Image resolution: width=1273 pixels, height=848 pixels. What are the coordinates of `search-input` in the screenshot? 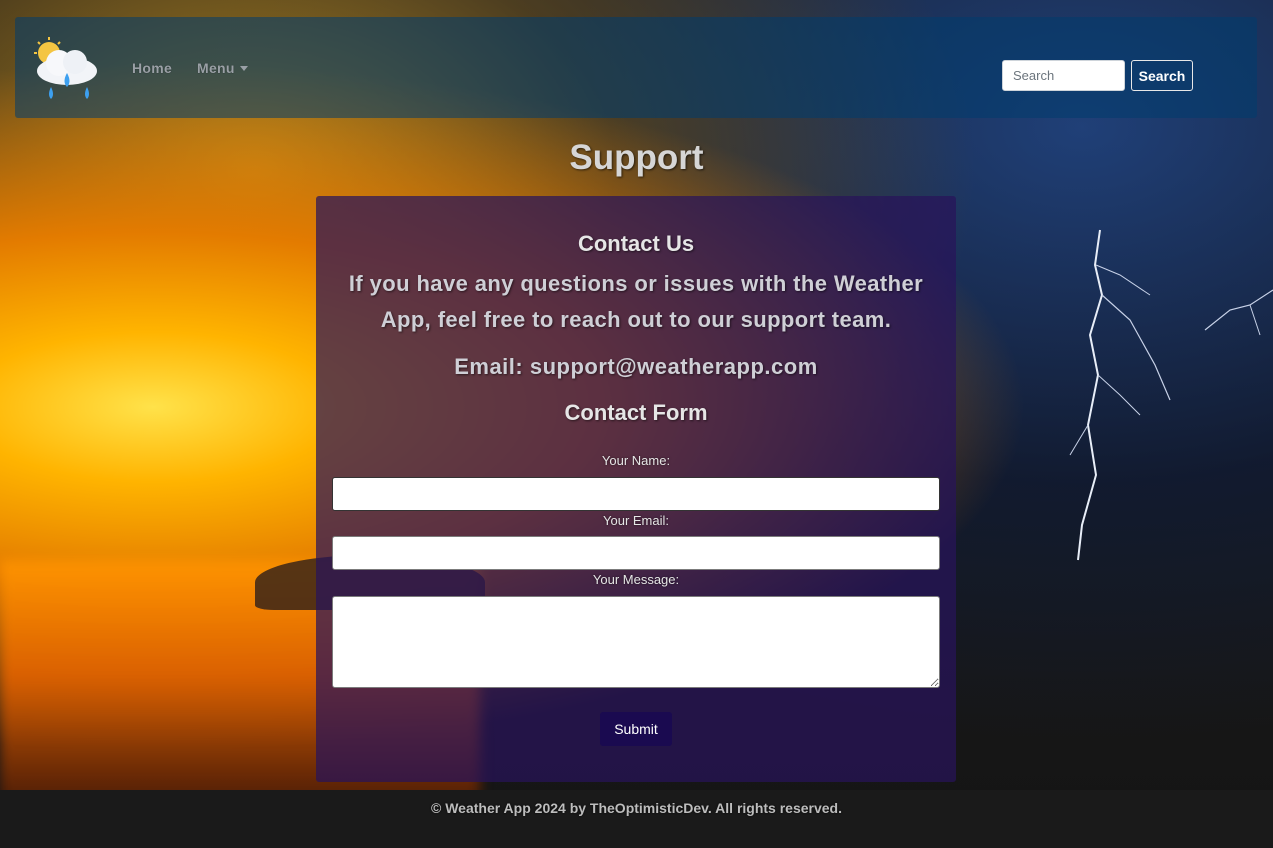 It's located at (1063, 75).